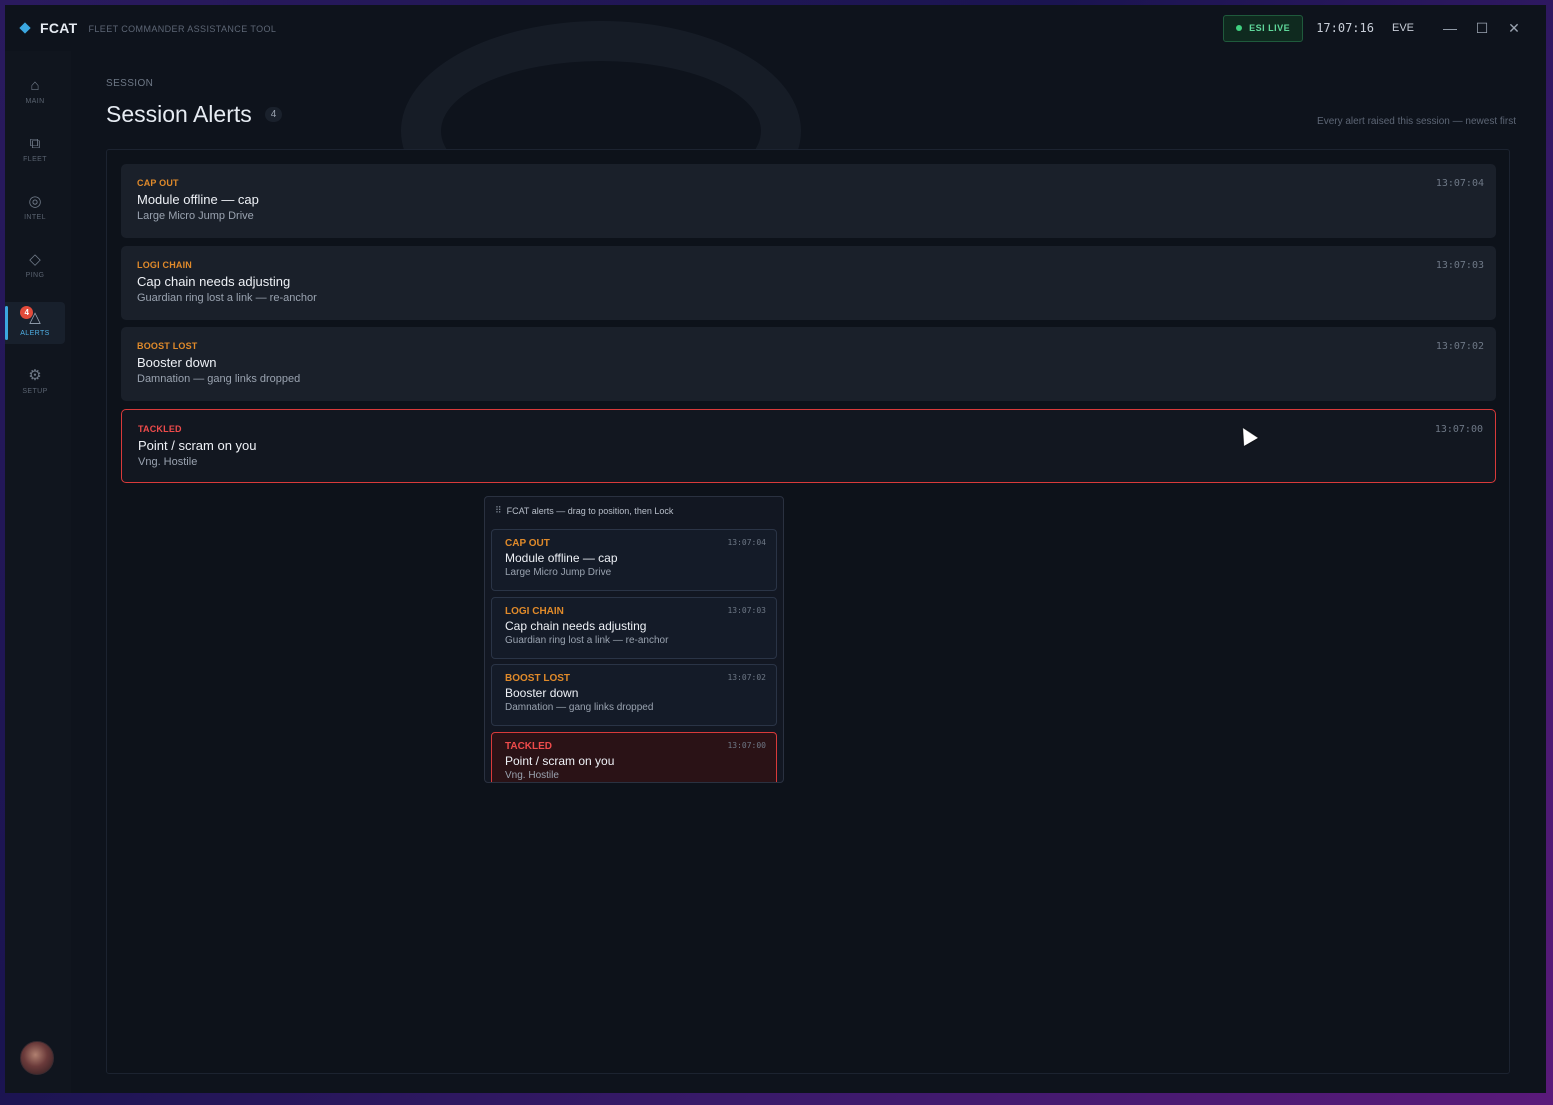 The width and height of the screenshot is (1553, 1105). I want to click on sidebar-item-fleet: ⧉ FLEET, so click(35, 149).